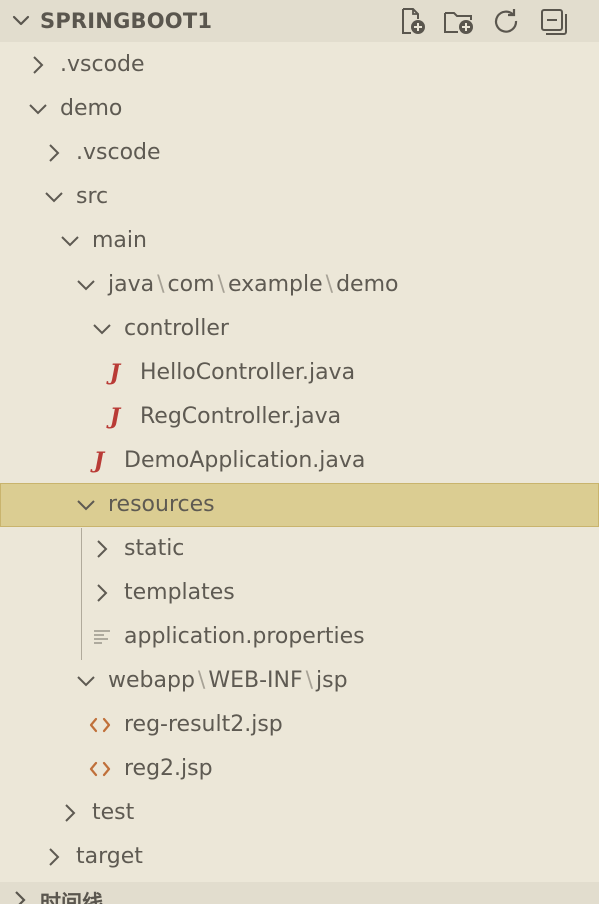 The width and height of the screenshot is (599, 904). I want to click on tree-item-reg2-jsp: reg2.jsp, so click(299, 769).